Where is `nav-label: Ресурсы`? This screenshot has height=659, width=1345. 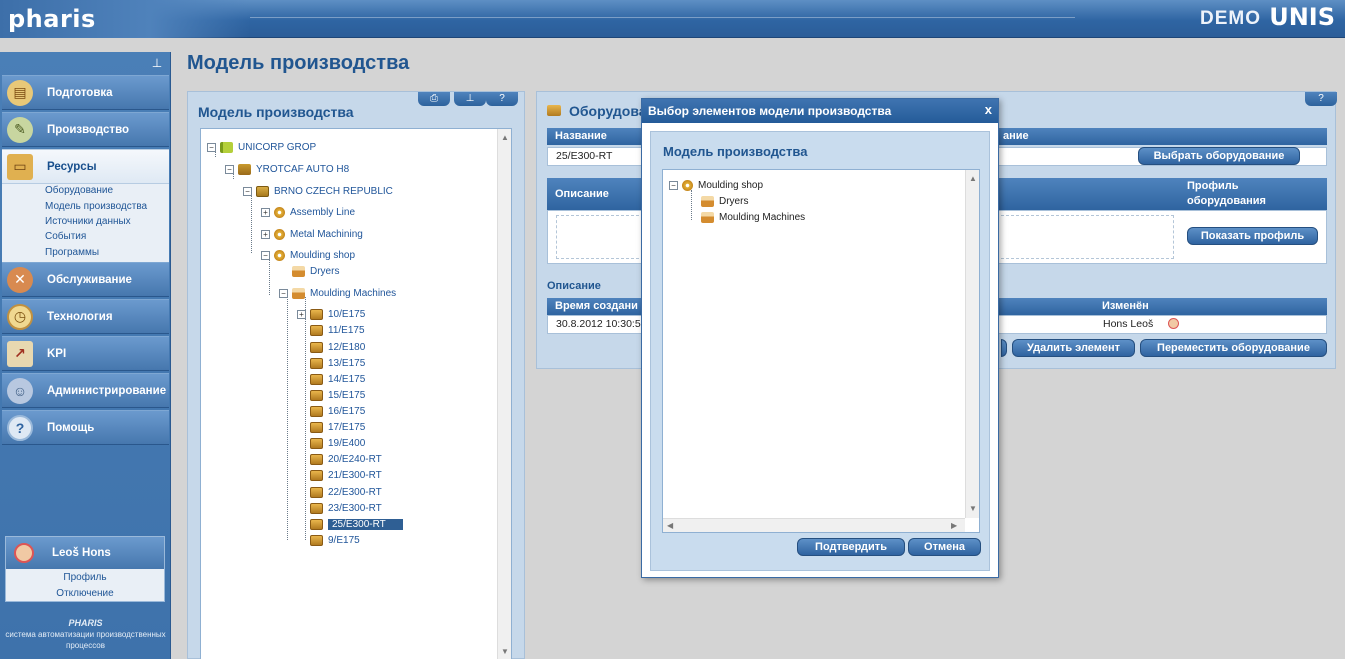
nav-label: Ресурсы is located at coordinates (72, 166).